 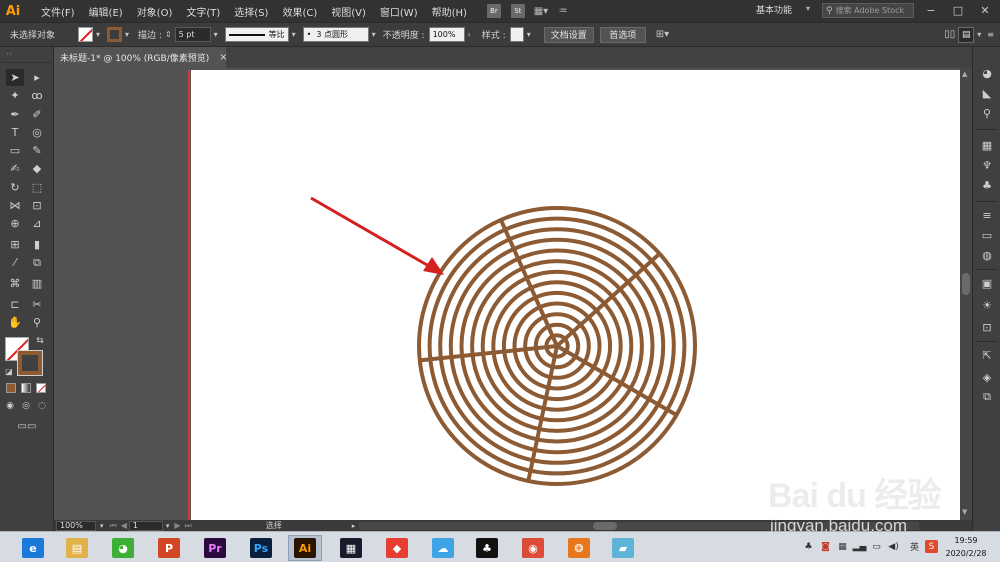 I want to click on scroll-up-icon: ▲, so click(x=964, y=74).